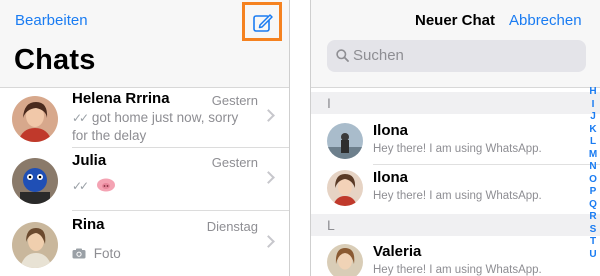  I want to click on chat-preview: ✓✓, so click(162, 186).